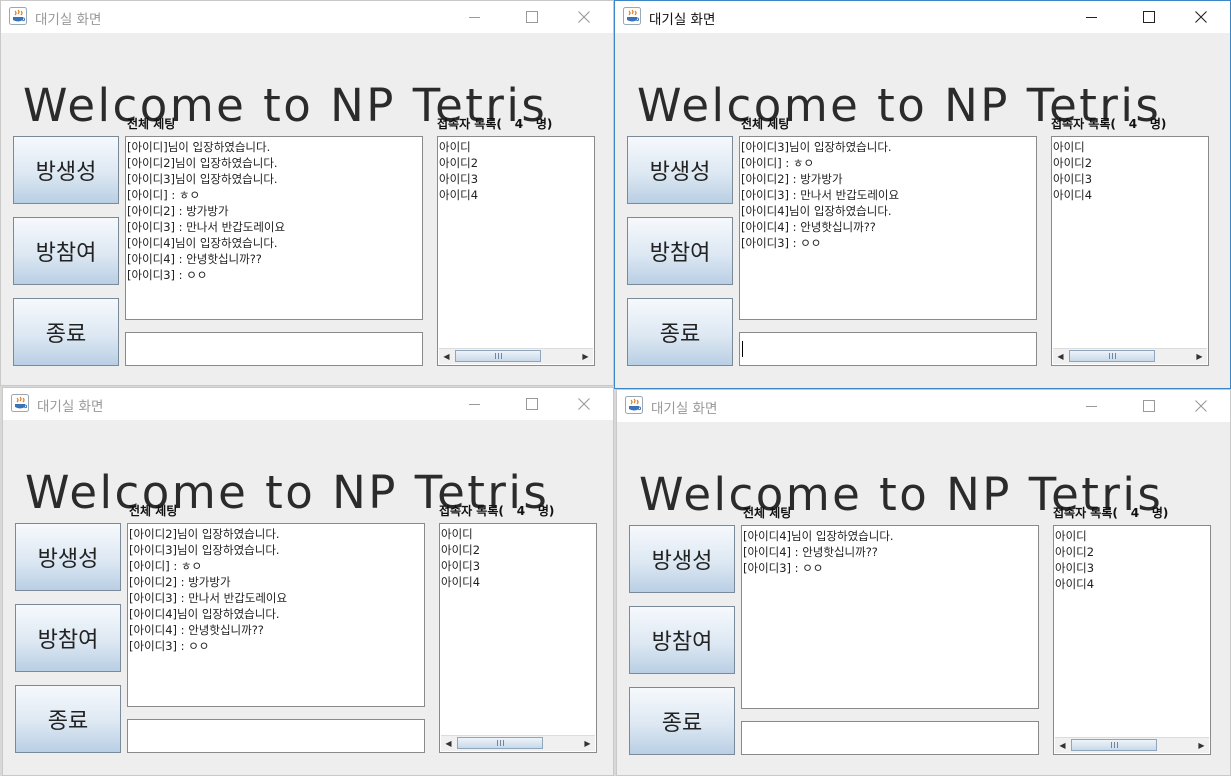 The width and height of the screenshot is (1231, 776). I want to click on chat-line: [아이디4]님이 입장하였습니다., so click(816, 211).